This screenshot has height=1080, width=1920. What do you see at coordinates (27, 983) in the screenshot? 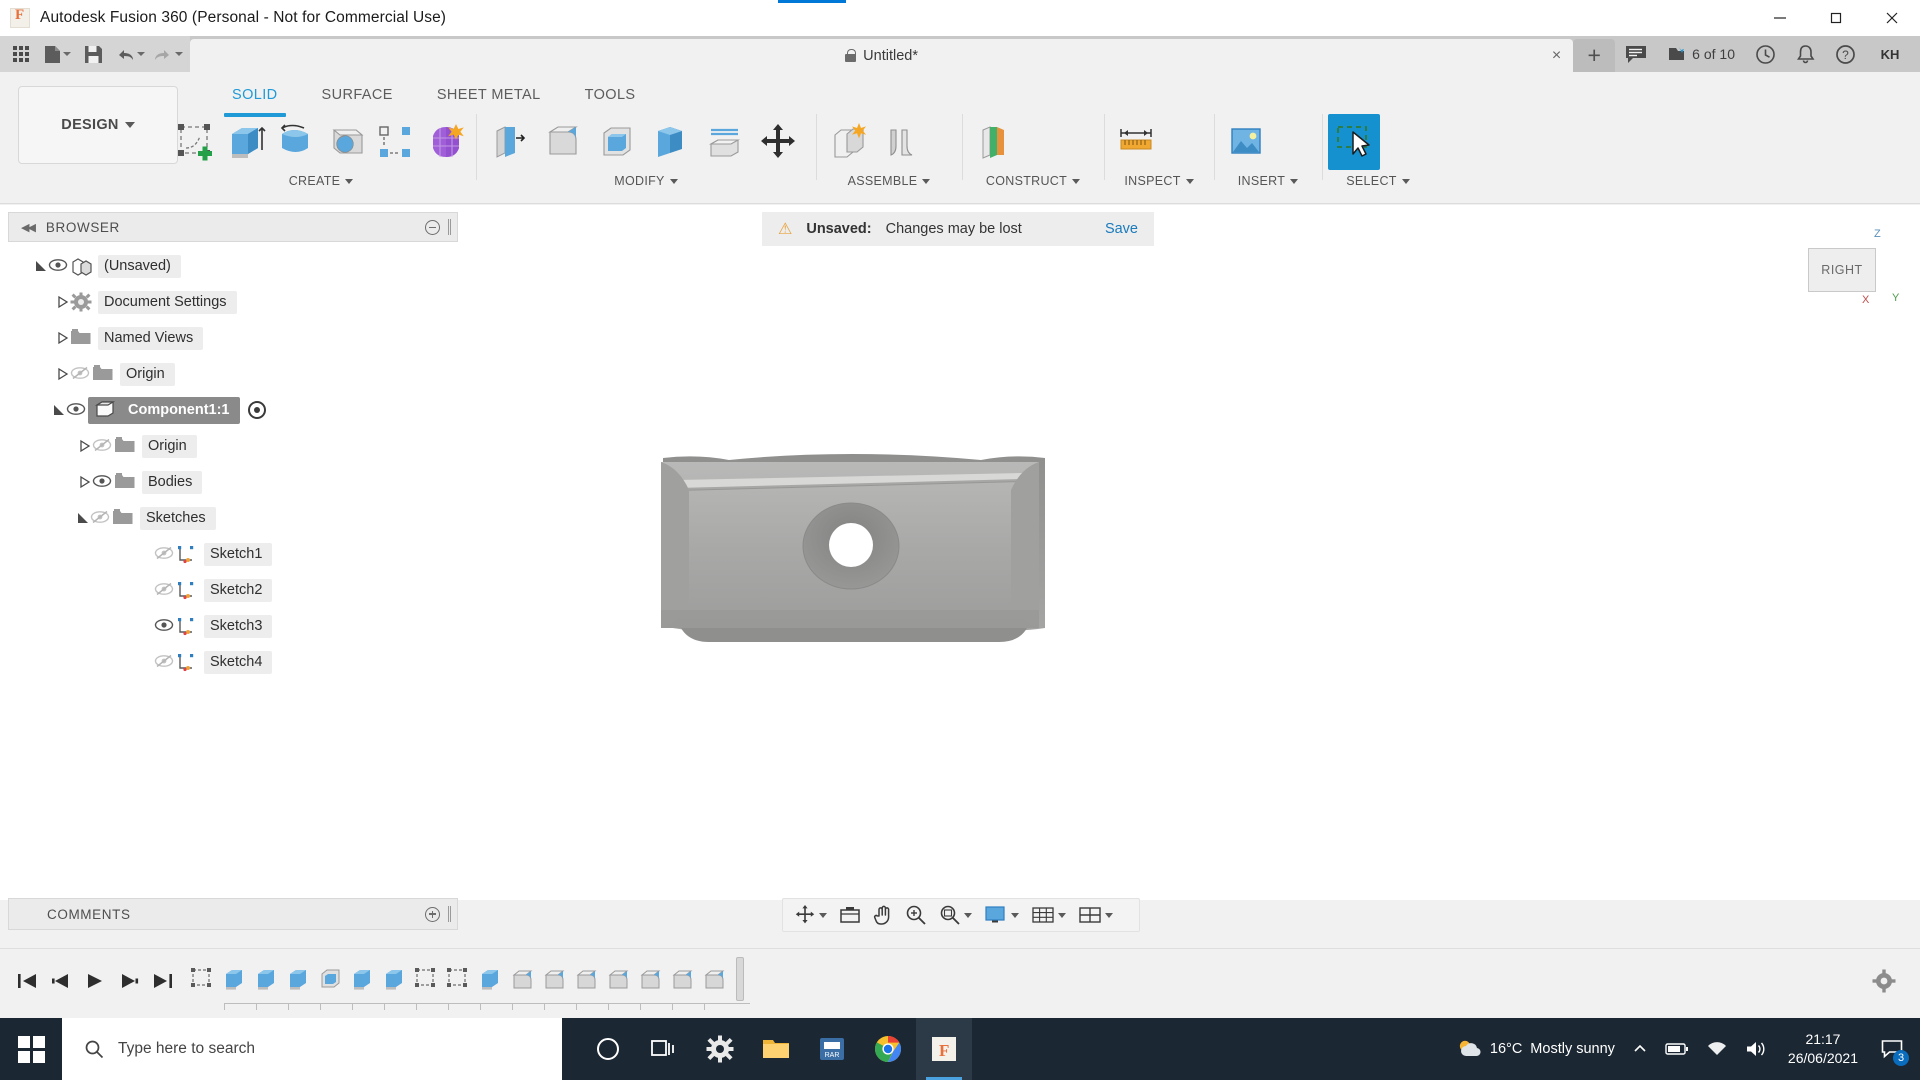
I see `skip-to-beginning-button` at bounding box center [27, 983].